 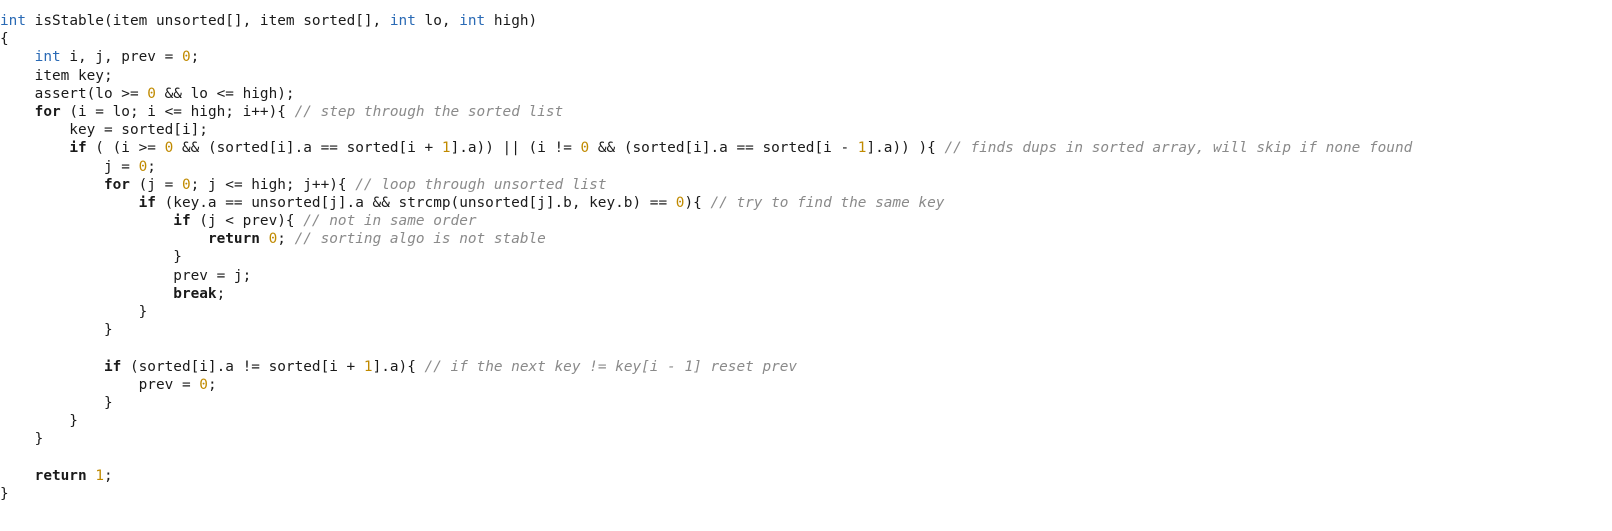 What do you see at coordinates (806, 276) in the screenshot?
I see `code-line: prev = j;` at bounding box center [806, 276].